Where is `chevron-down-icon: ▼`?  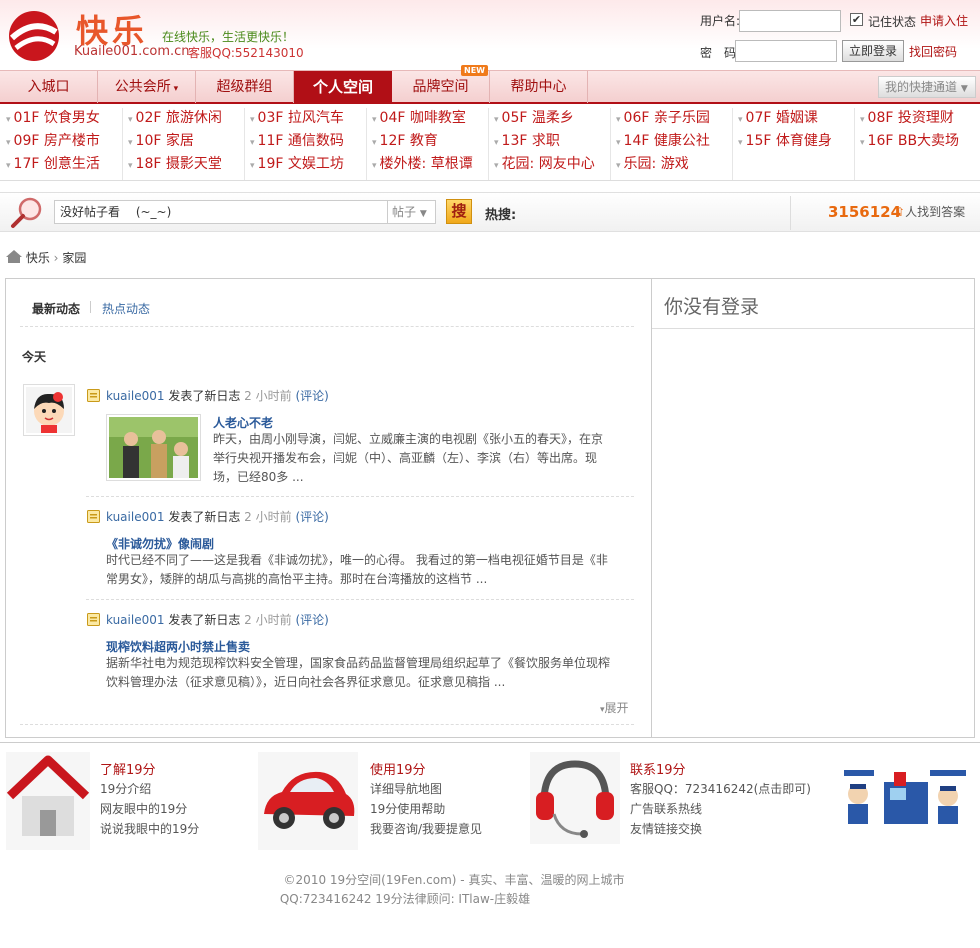 chevron-down-icon: ▼ is located at coordinates (423, 214).